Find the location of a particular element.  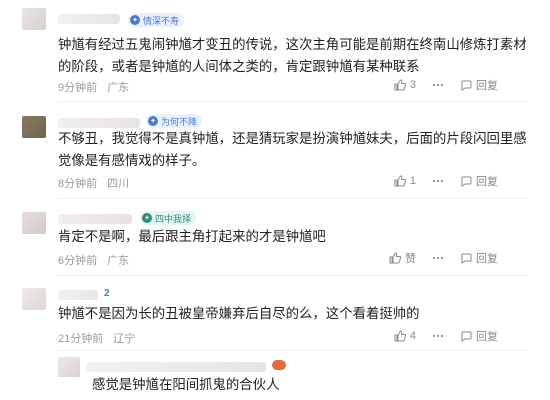

comment-location: 辽宁 is located at coordinates (124, 339).